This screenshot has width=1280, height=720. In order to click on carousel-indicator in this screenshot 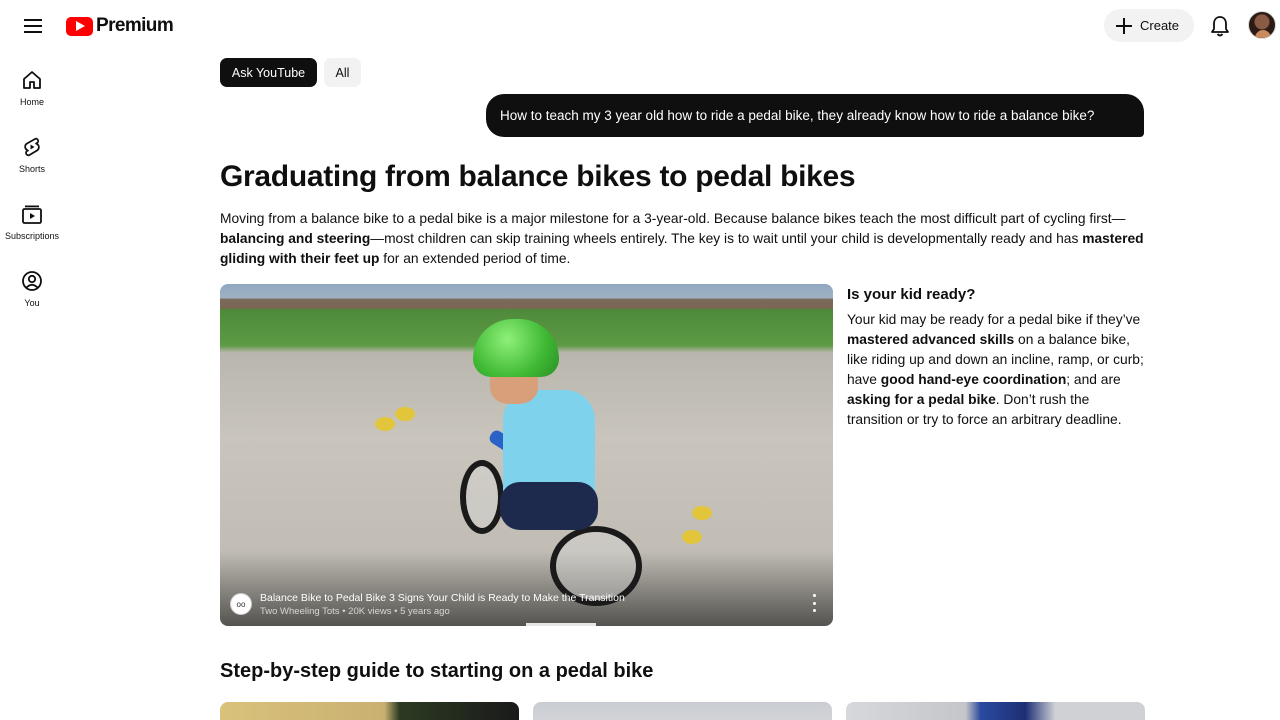, I will do `click(561, 624)`.